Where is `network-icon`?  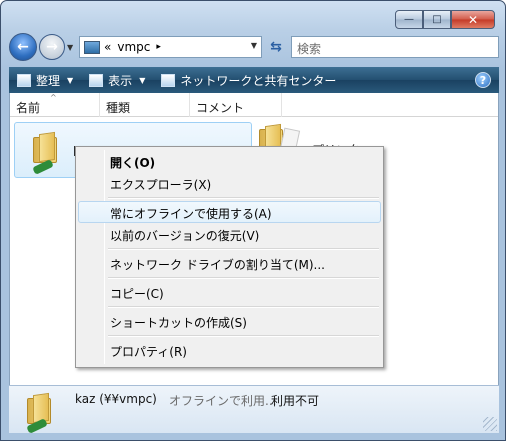
network-icon is located at coordinates (168, 80).